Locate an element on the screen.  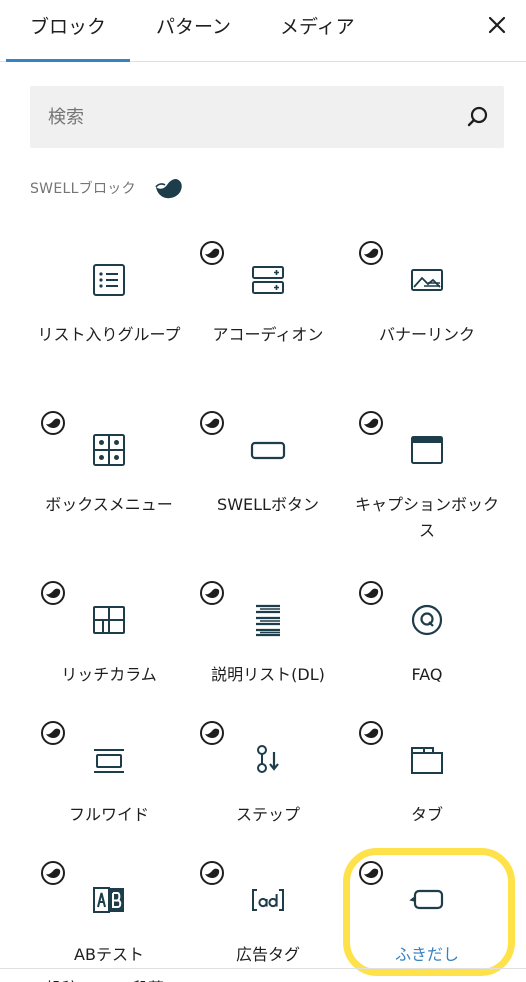
full-wide-icon is located at coordinates (109, 761).